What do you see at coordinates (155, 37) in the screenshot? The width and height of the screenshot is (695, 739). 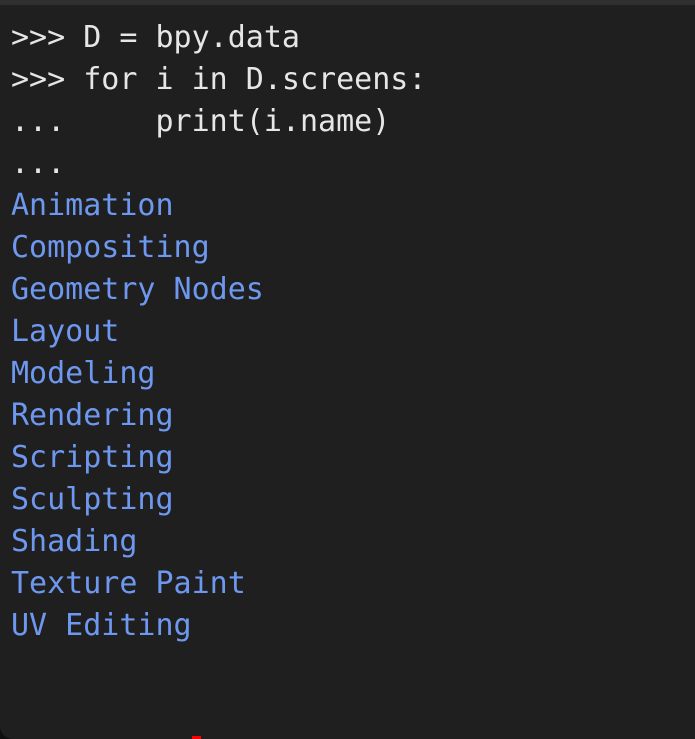 I see `console-line: >>> D = bpy.data` at bounding box center [155, 37].